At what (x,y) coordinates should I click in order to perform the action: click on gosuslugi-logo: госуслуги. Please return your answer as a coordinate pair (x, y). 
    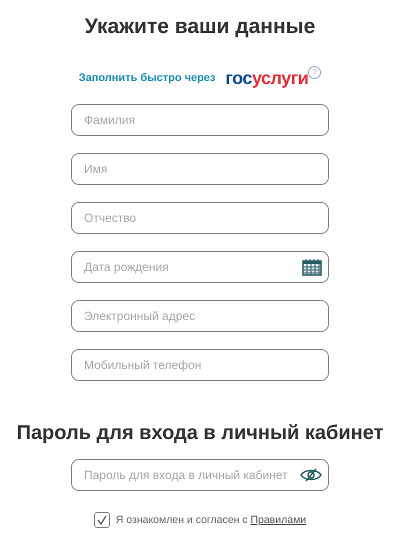
    Looking at the image, I should click on (266, 78).